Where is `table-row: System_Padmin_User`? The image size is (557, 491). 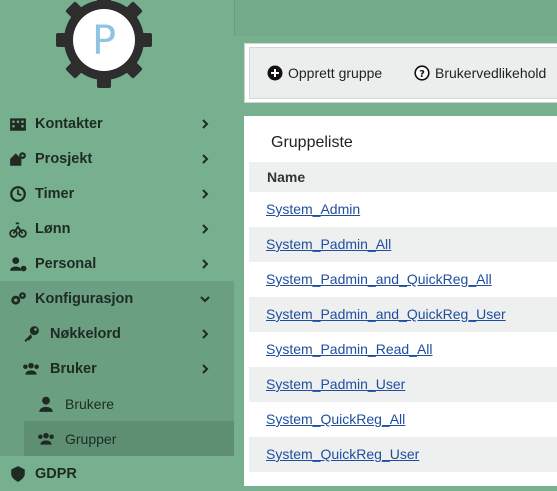
table-row: System_Padmin_User is located at coordinates (403, 384).